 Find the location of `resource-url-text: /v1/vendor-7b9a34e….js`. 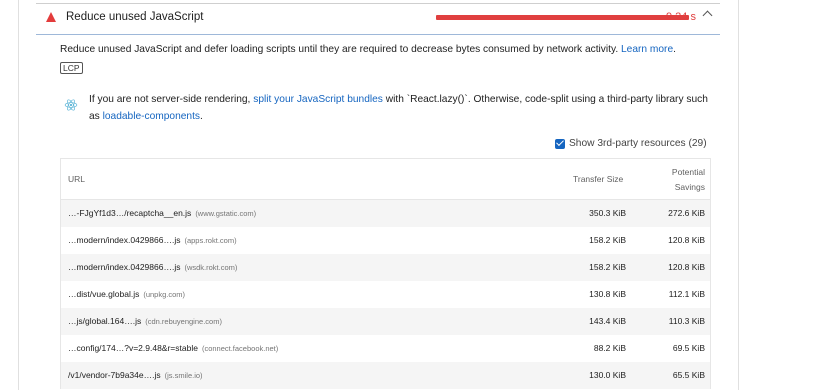

resource-url-text: /v1/vendor-7b9a34e….js is located at coordinates (114, 375).